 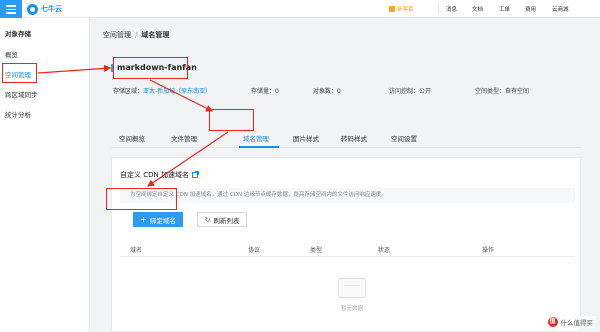 I want to click on watermark-badge: 值, so click(x=552, y=322).